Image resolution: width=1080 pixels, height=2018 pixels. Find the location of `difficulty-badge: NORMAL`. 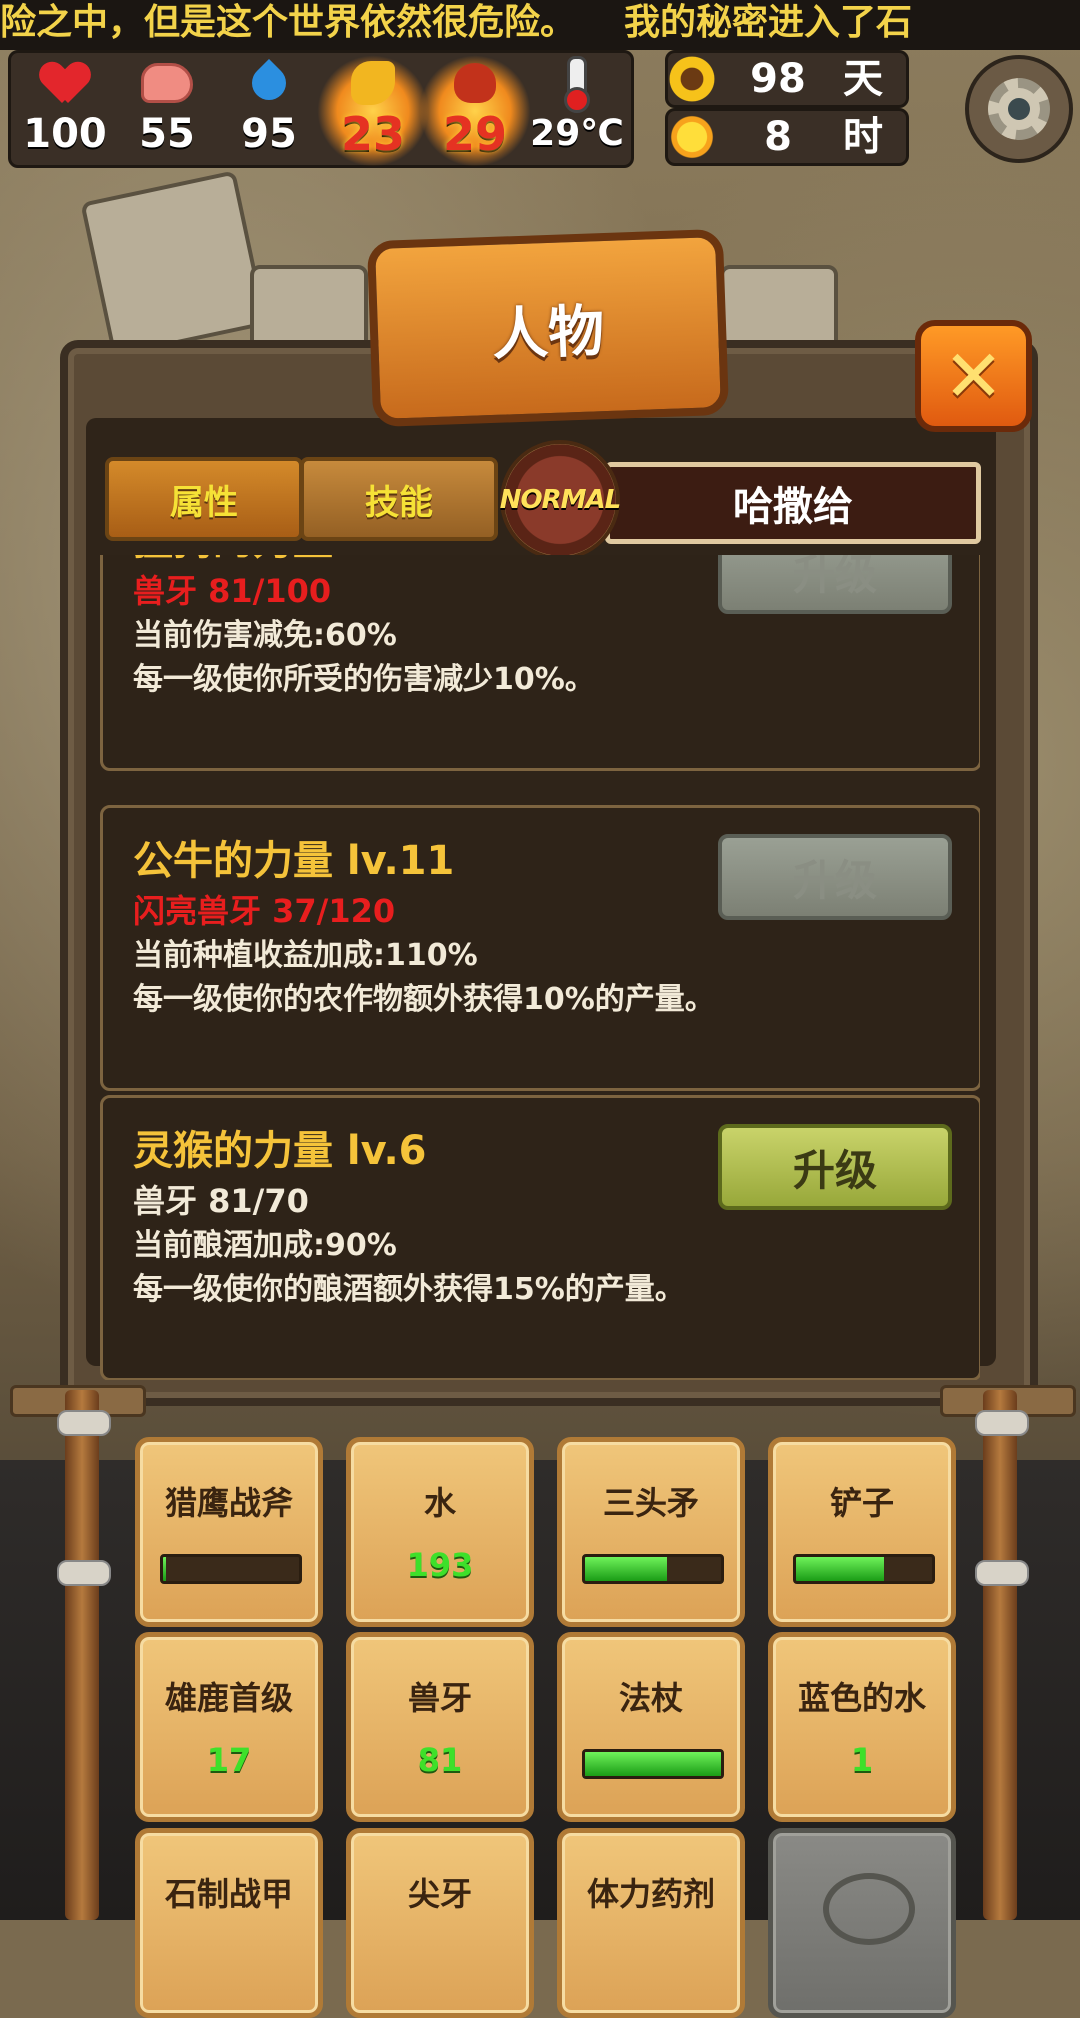

difficulty-badge: NORMAL is located at coordinates (560, 500).